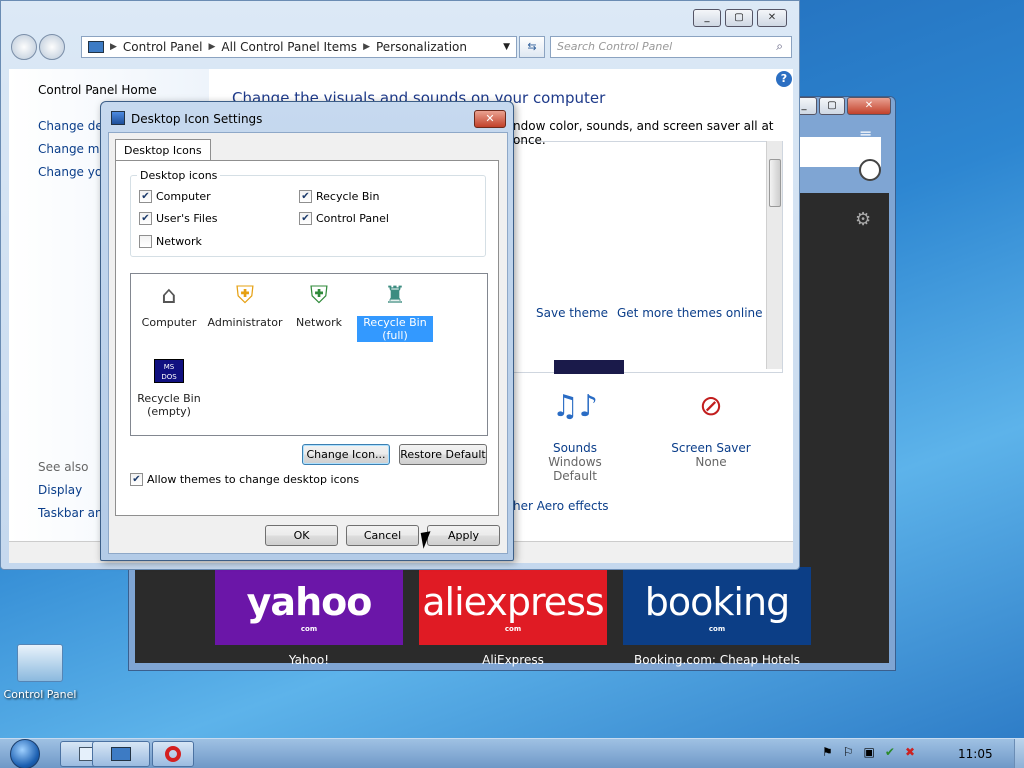  Describe the element at coordinates (575, 469) in the screenshot. I see `sounds-value: Windows Default` at that location.